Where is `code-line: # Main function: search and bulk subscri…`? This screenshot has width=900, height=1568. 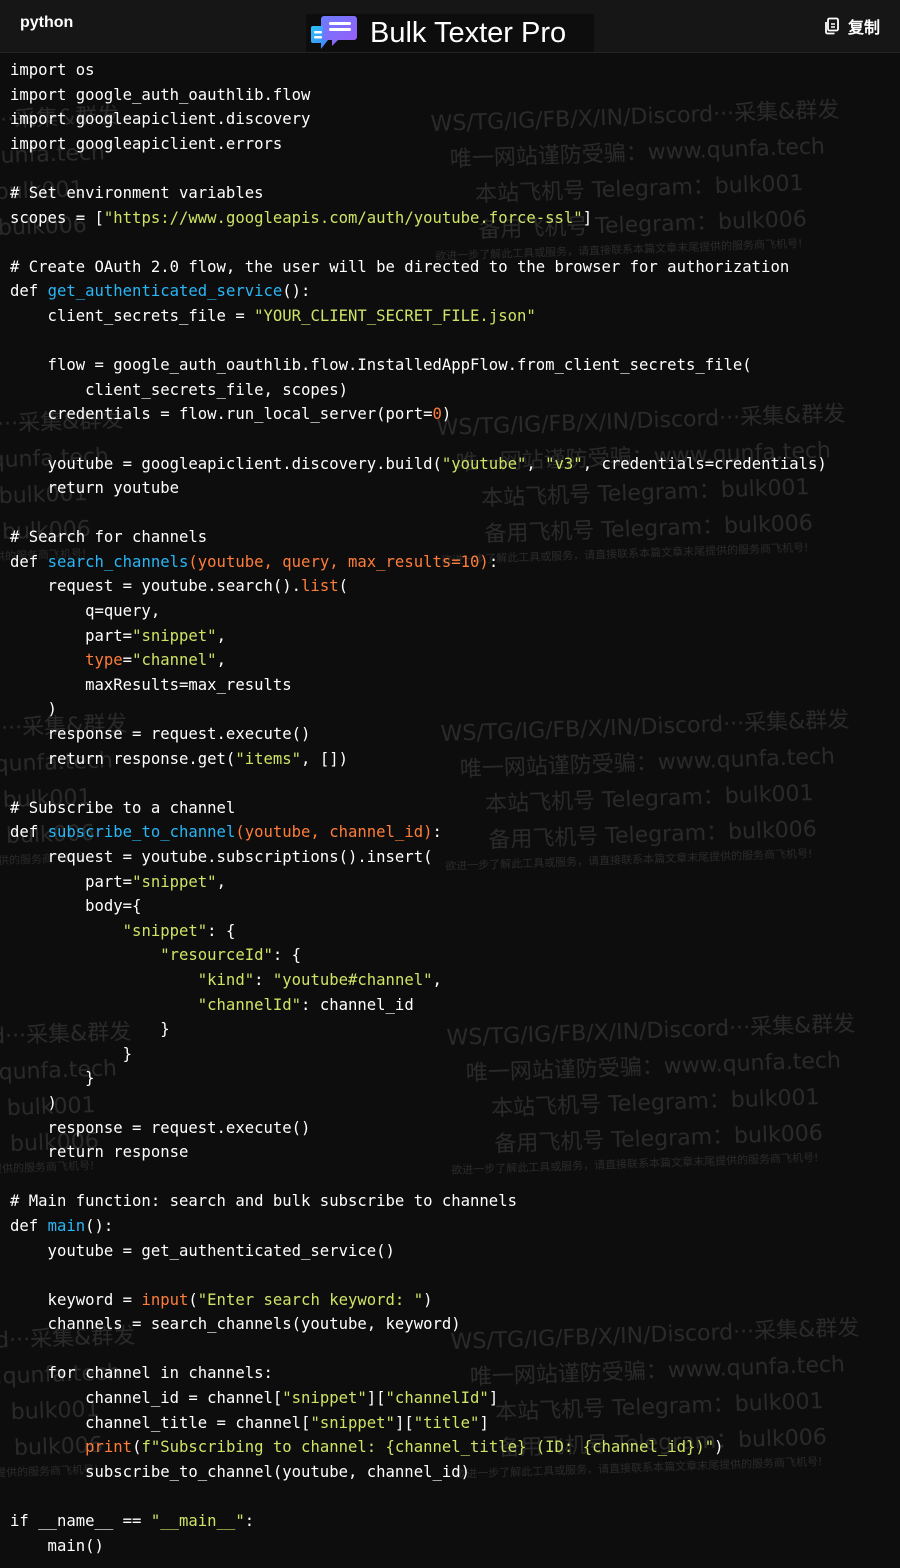
code-line: # Main function: search and bulk subscri… is located at coordinates (263, 1201).